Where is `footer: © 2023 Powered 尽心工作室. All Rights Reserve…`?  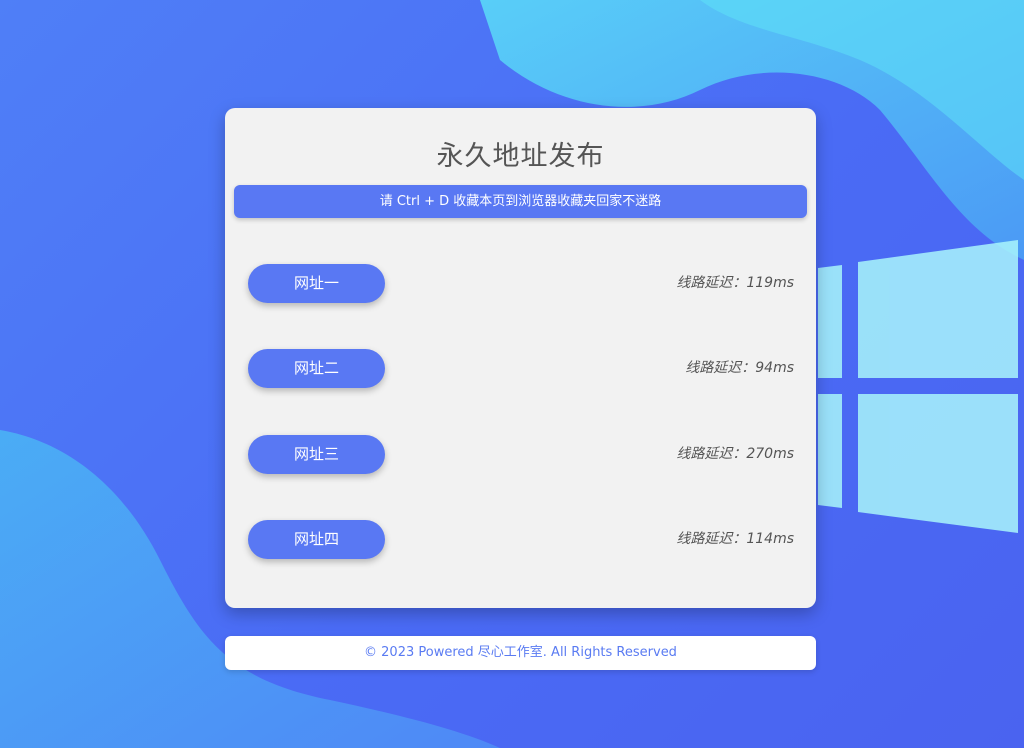
footer: © 2023 Powered 尽心工作室. All Rights Reserve… is located at coordinates (520, 653).